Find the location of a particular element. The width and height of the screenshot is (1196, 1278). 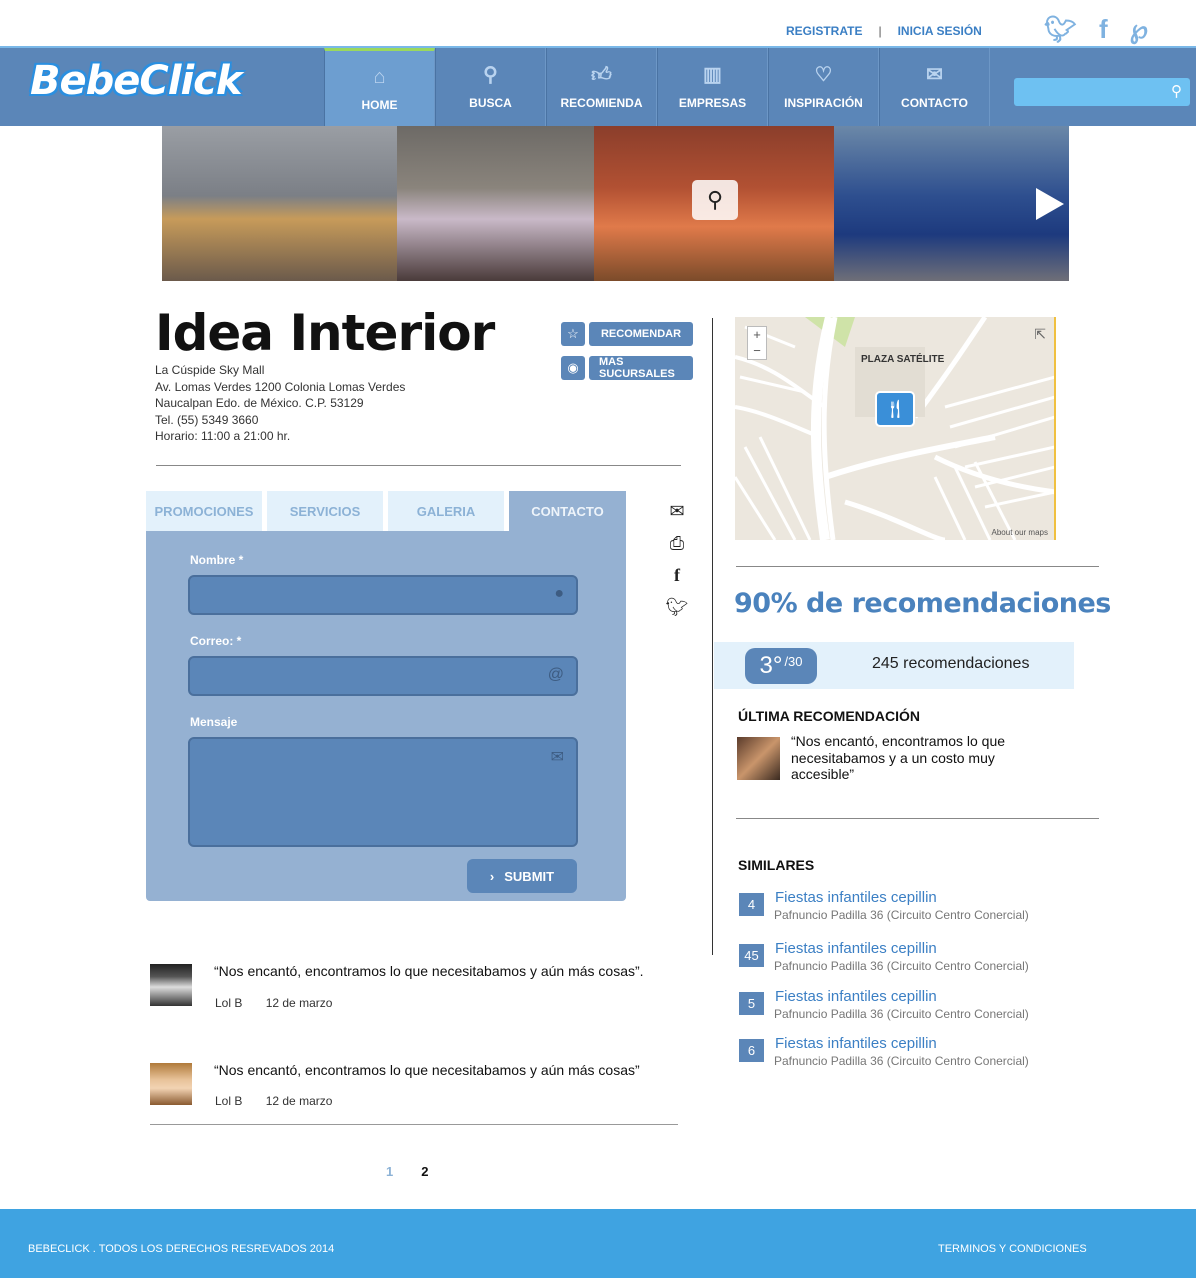

pinterest-icon: ℘ is located at coordinates (1139, 29).